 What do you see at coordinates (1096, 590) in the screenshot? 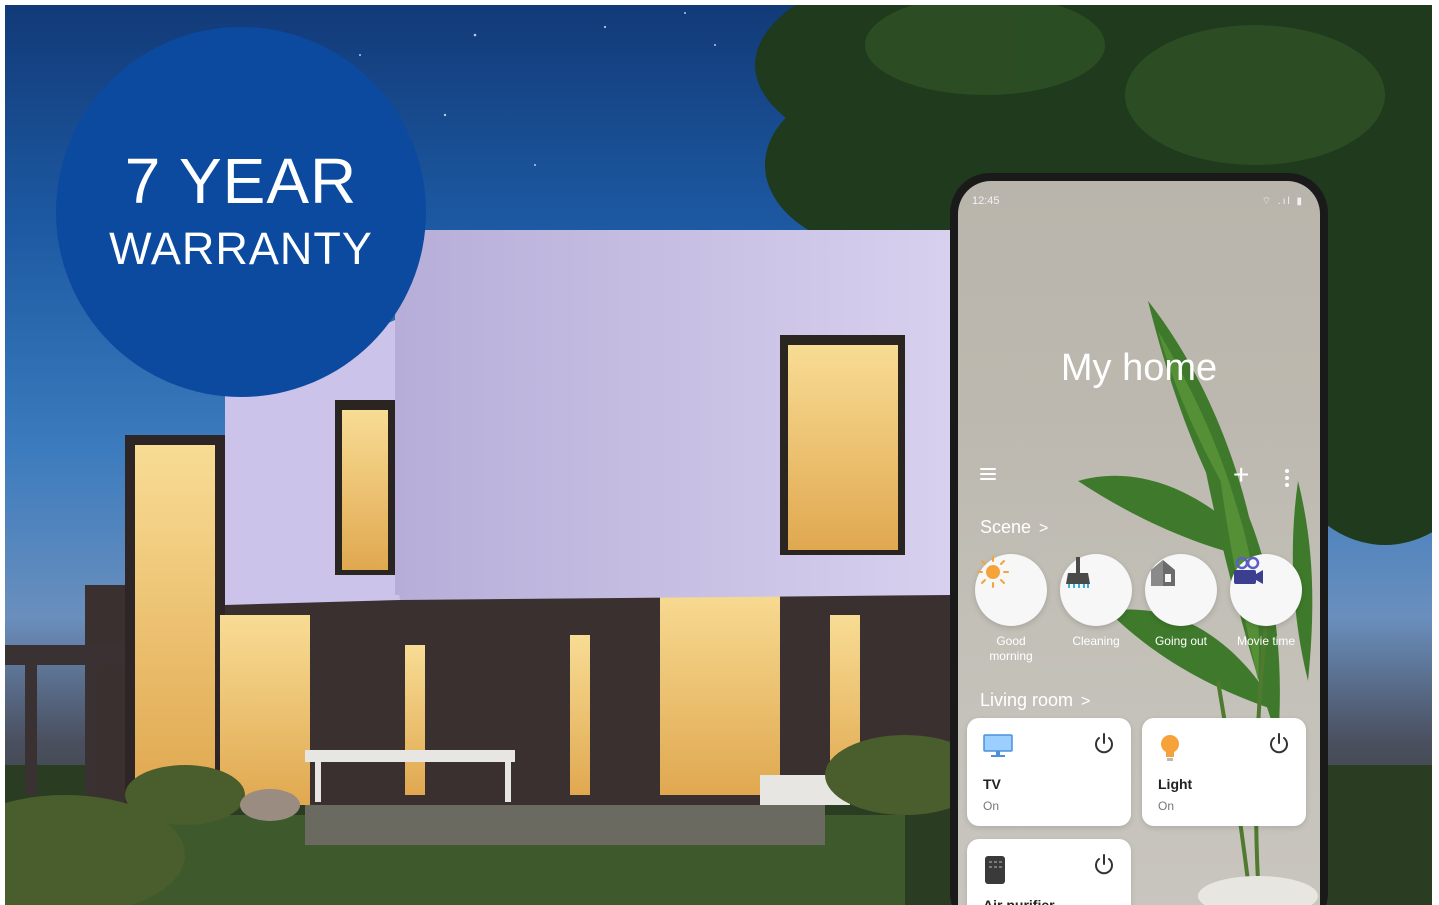
I see `broom-icon` at bounding box center [1096, 590].